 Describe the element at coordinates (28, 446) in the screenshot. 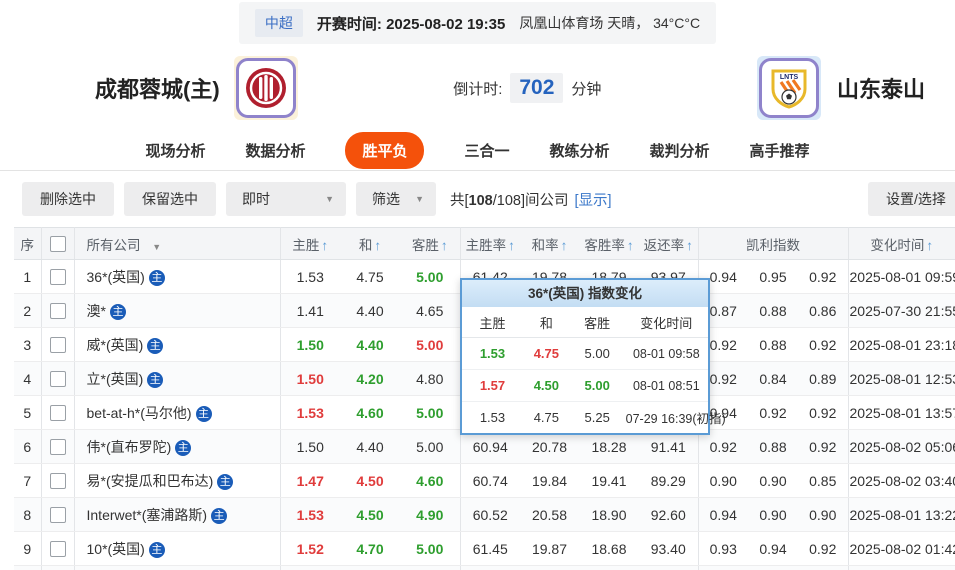

I see `row-seq: 6` at that location.